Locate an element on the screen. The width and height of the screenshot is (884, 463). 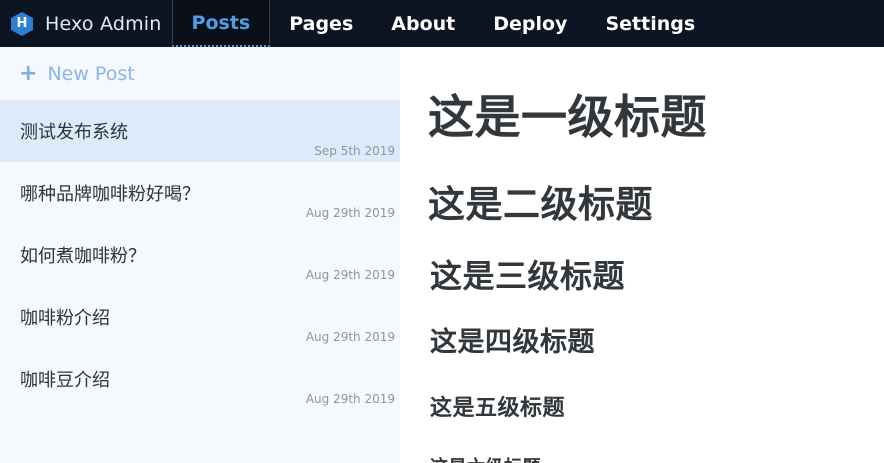
post-list-item: 咖啡豆介绍 Aug 29th 2019 is located at coordinates (200, 379).